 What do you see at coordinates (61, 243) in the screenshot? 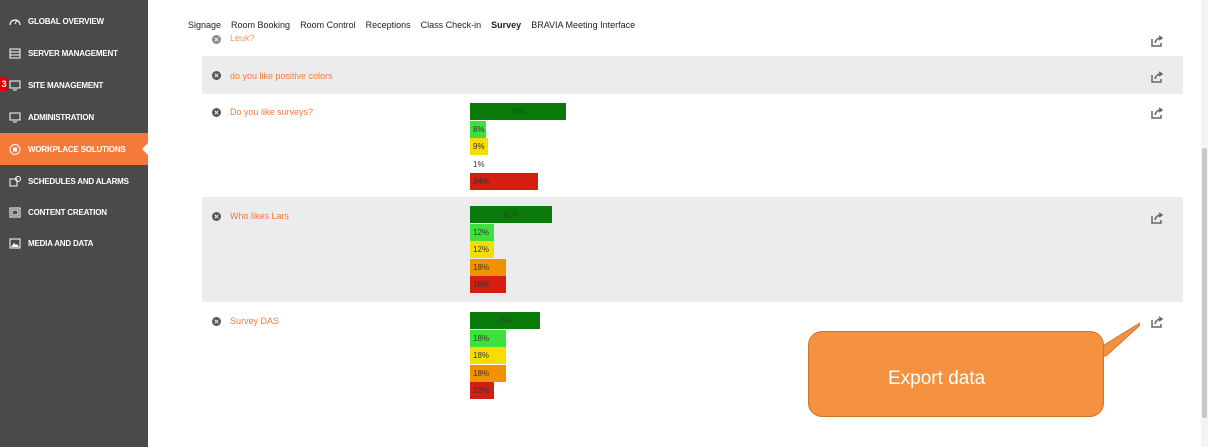
I see `nav-label: MEDIA AND DATA` at bounding box center [61, 243].